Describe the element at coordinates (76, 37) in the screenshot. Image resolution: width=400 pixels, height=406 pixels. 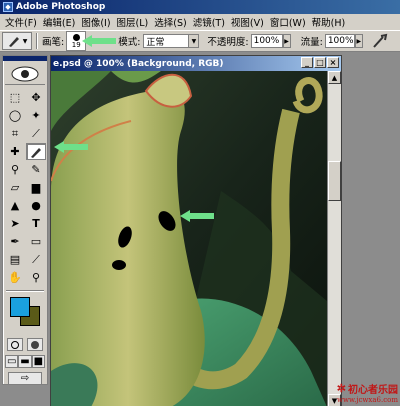
I see `brush-tip-preview` at that location.